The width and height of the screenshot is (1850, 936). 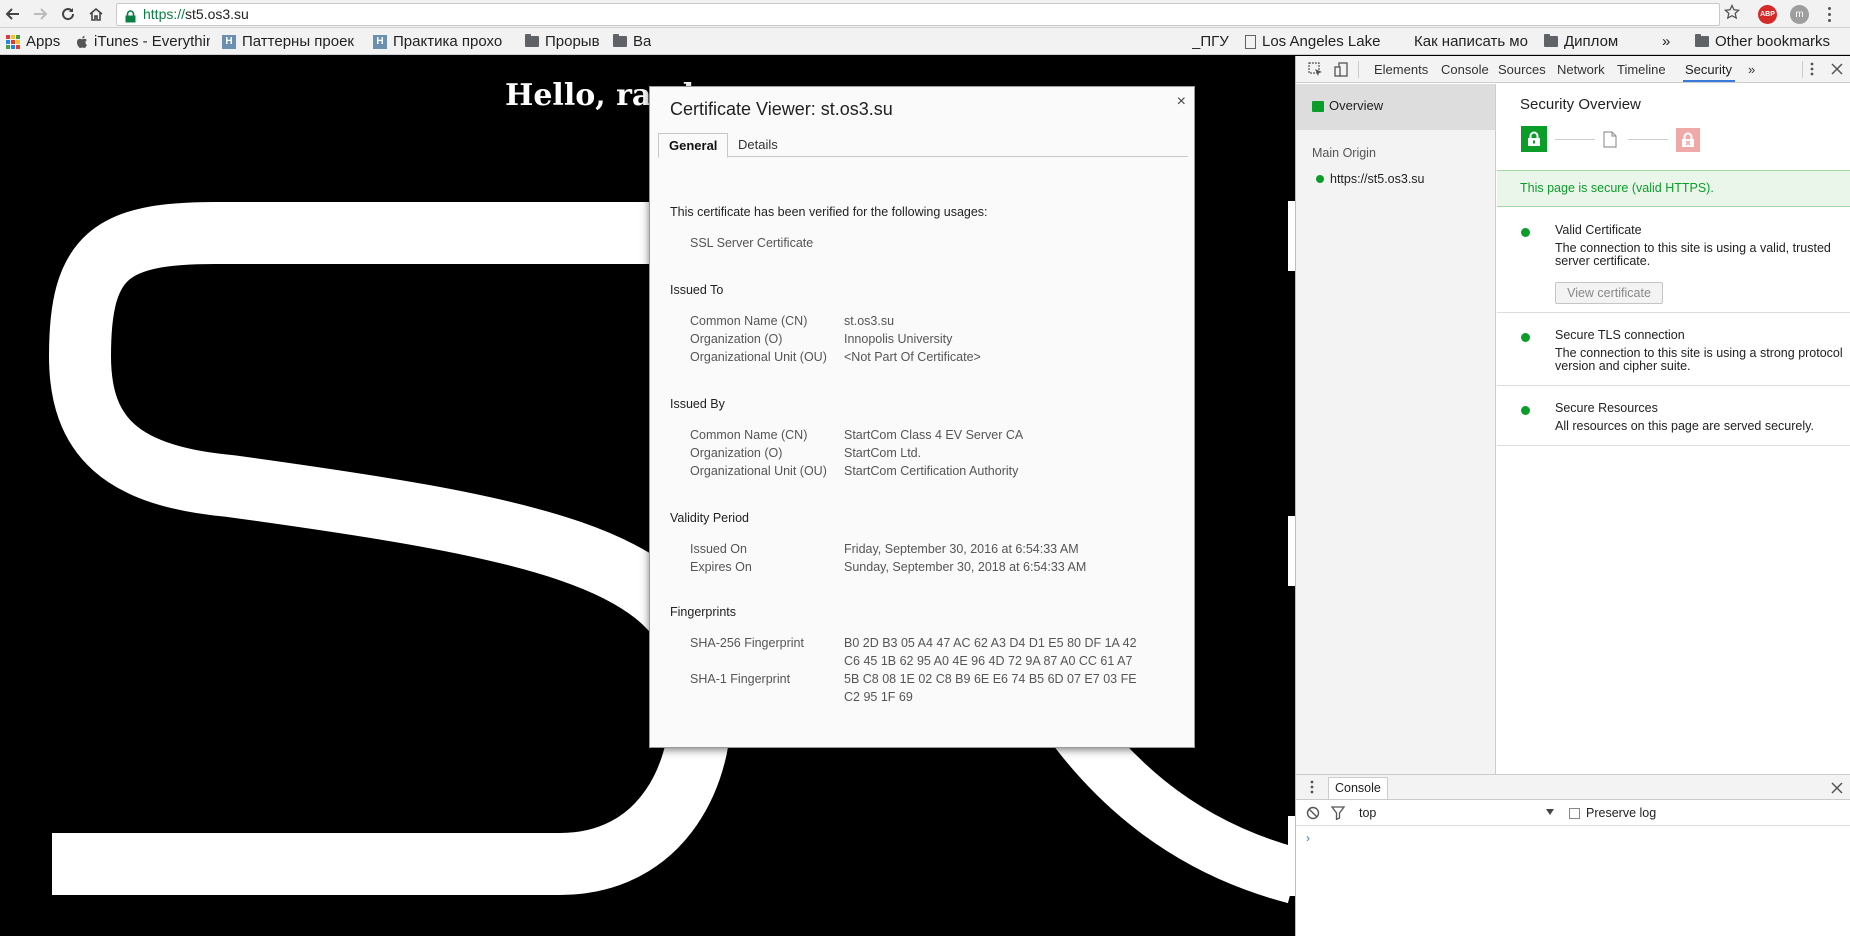 I want to click on field-label: SHA-256 Fingerprint, so click(x=747, y=643).